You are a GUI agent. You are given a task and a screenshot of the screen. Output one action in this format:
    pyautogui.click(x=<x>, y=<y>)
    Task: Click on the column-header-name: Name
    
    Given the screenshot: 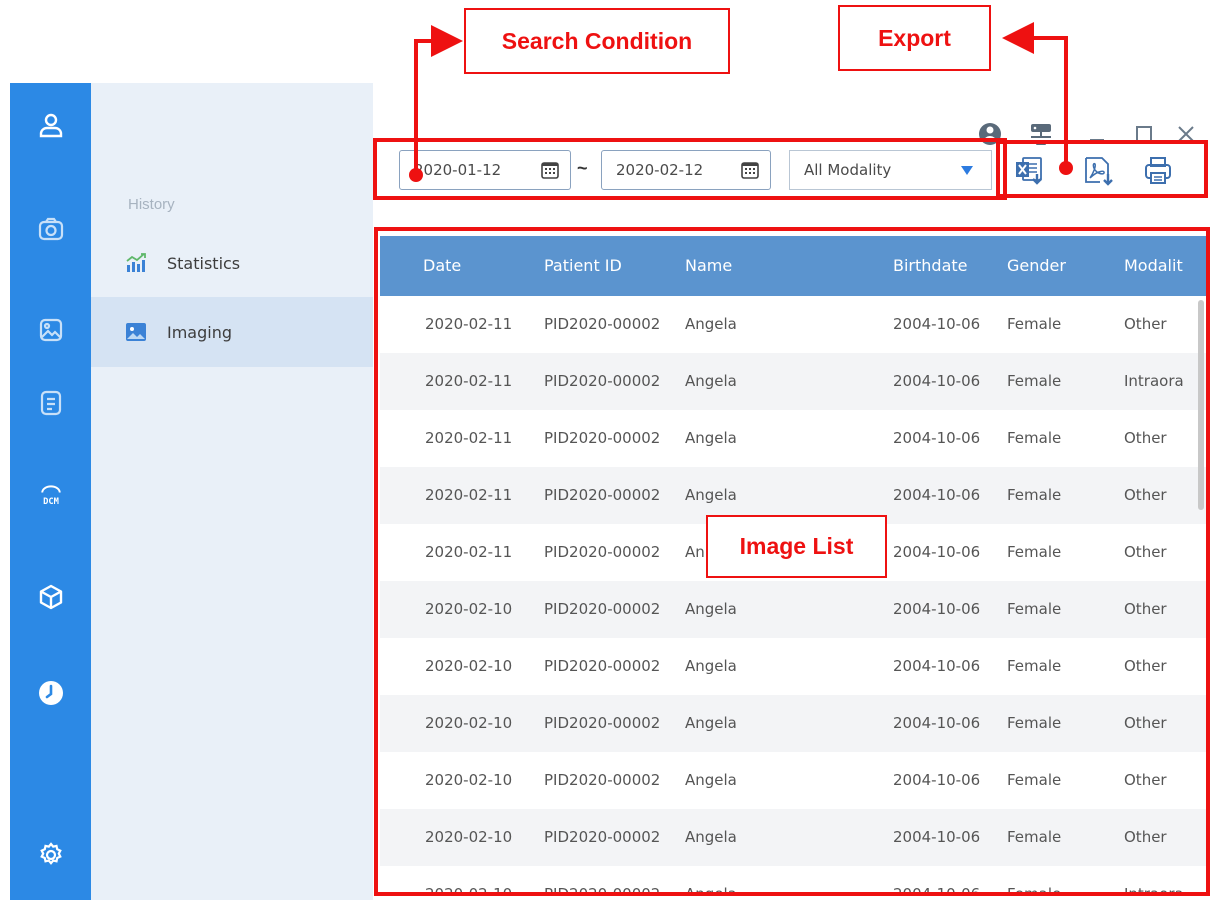 What is the action you would take?
    pyautogui.click(x=708, y=265)
    